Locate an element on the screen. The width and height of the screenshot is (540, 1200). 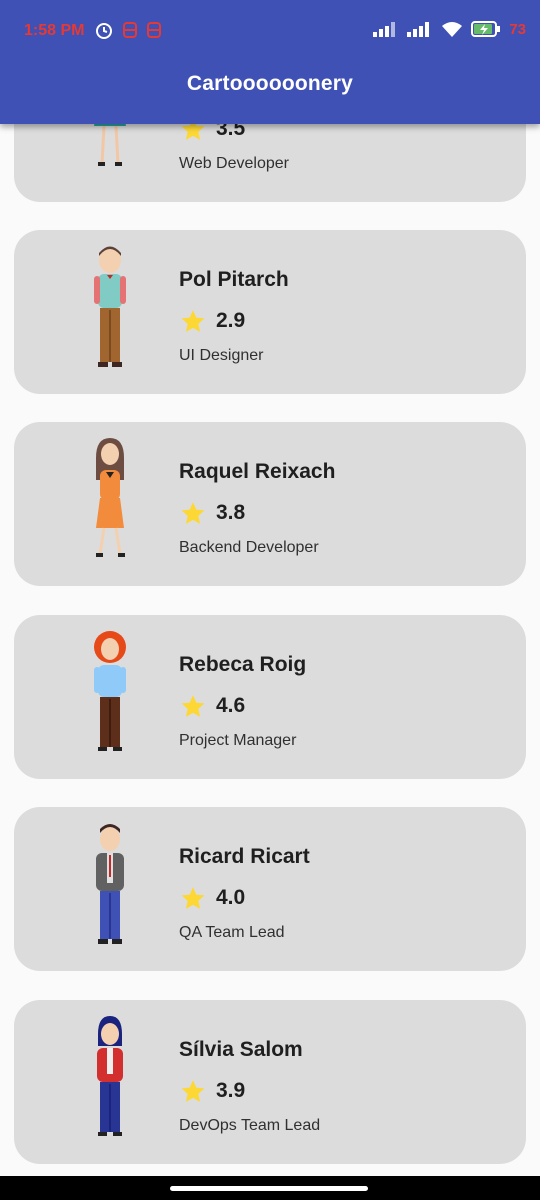
wifi-icon is located at coordinates (452, 29).